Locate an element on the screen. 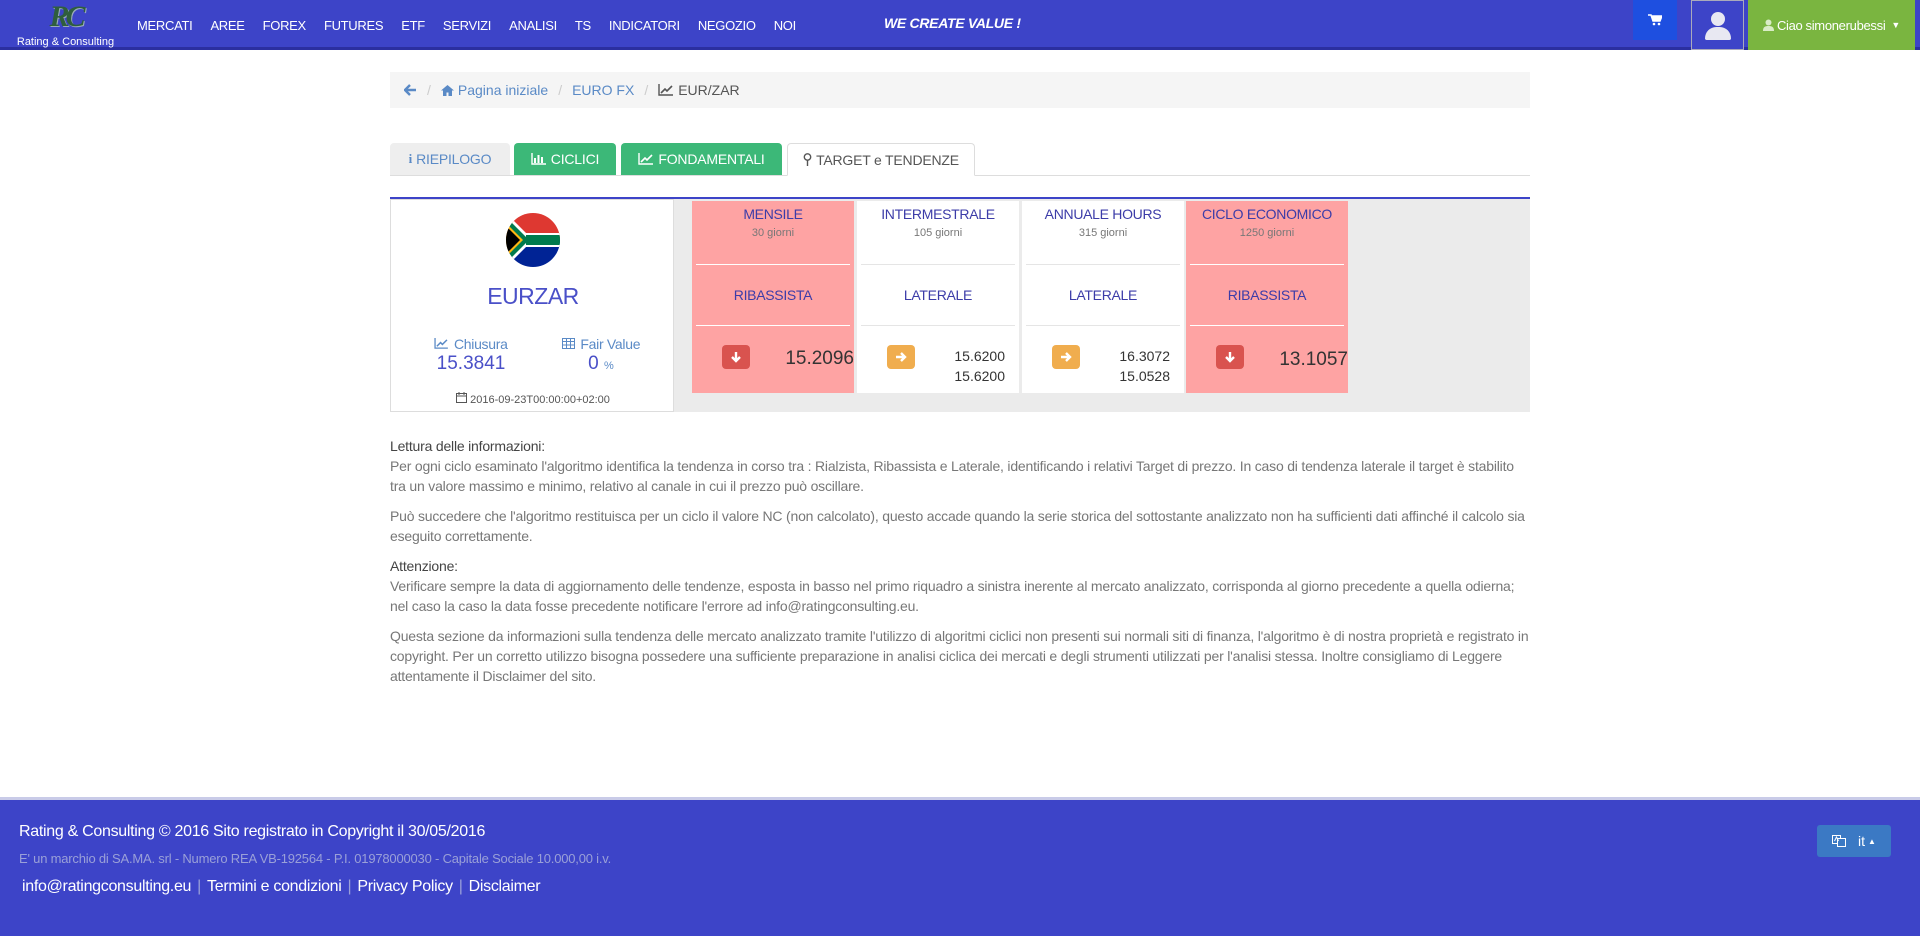 The width and height of the screenshot is (1920, 936). caret-up-icon: ▲ is located at coordinates (1872, 841).